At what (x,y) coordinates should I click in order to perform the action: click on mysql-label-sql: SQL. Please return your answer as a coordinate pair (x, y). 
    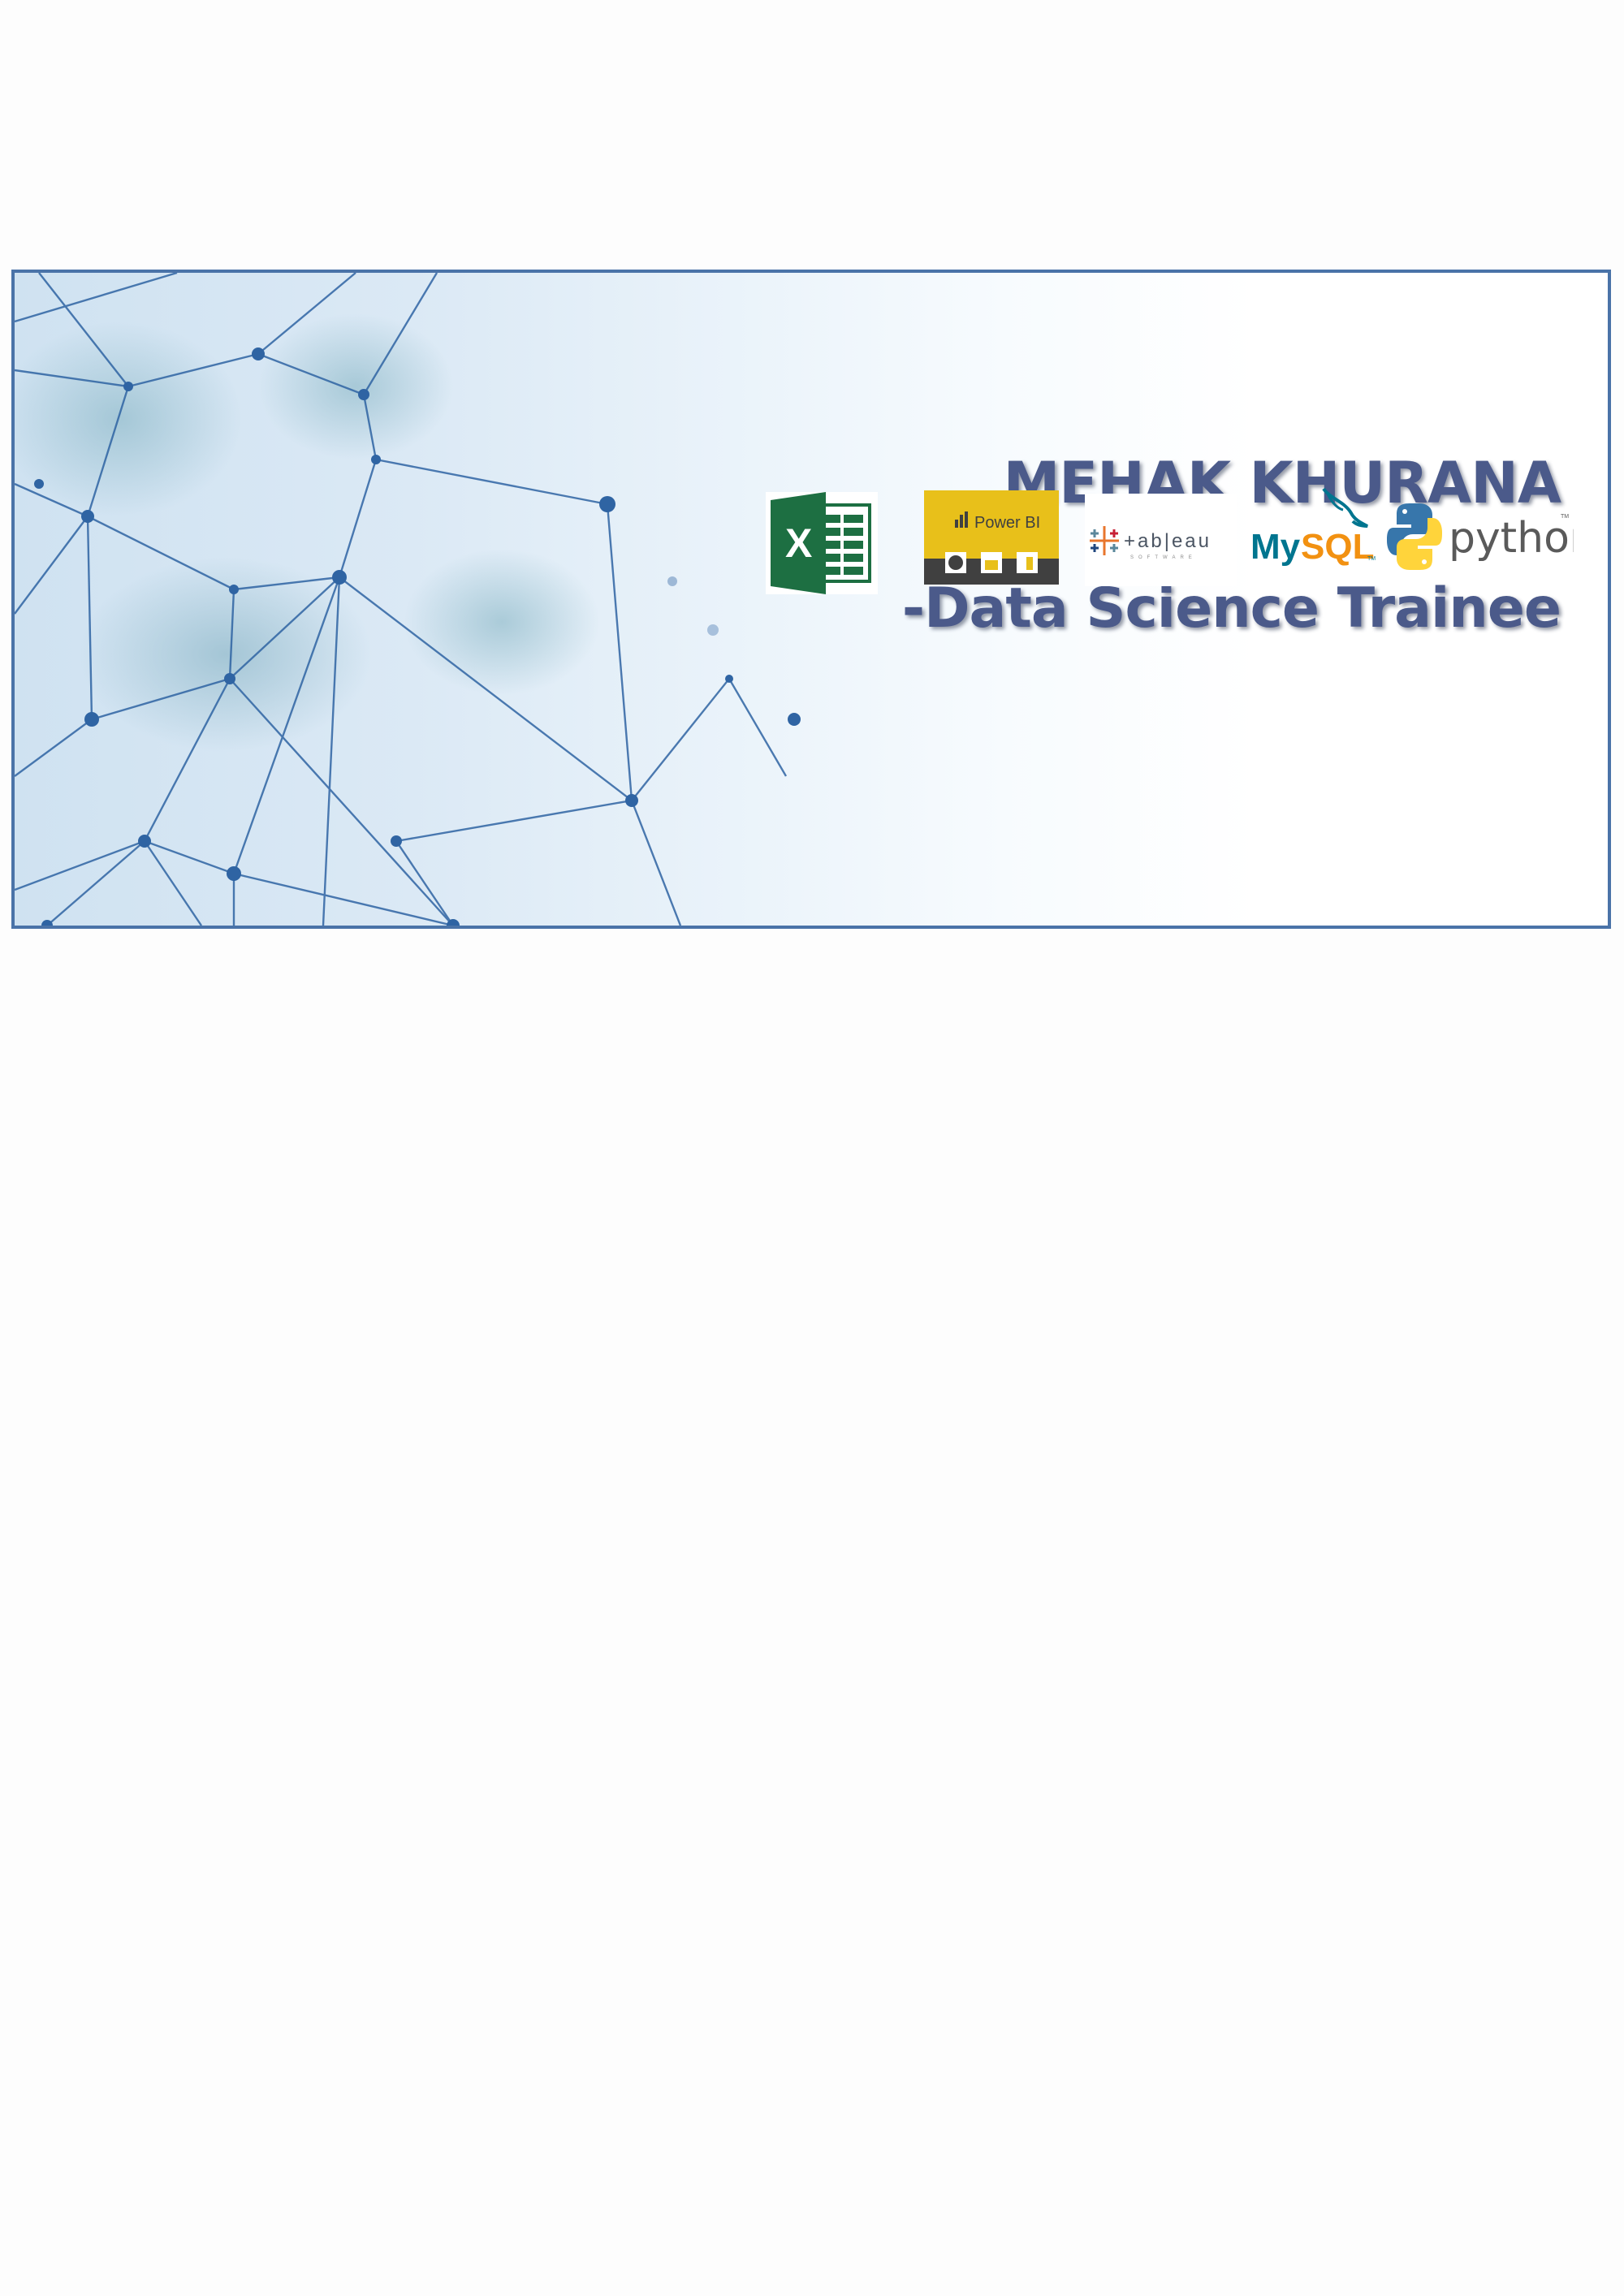
    Looking at the image, I should click on (1338, 547).